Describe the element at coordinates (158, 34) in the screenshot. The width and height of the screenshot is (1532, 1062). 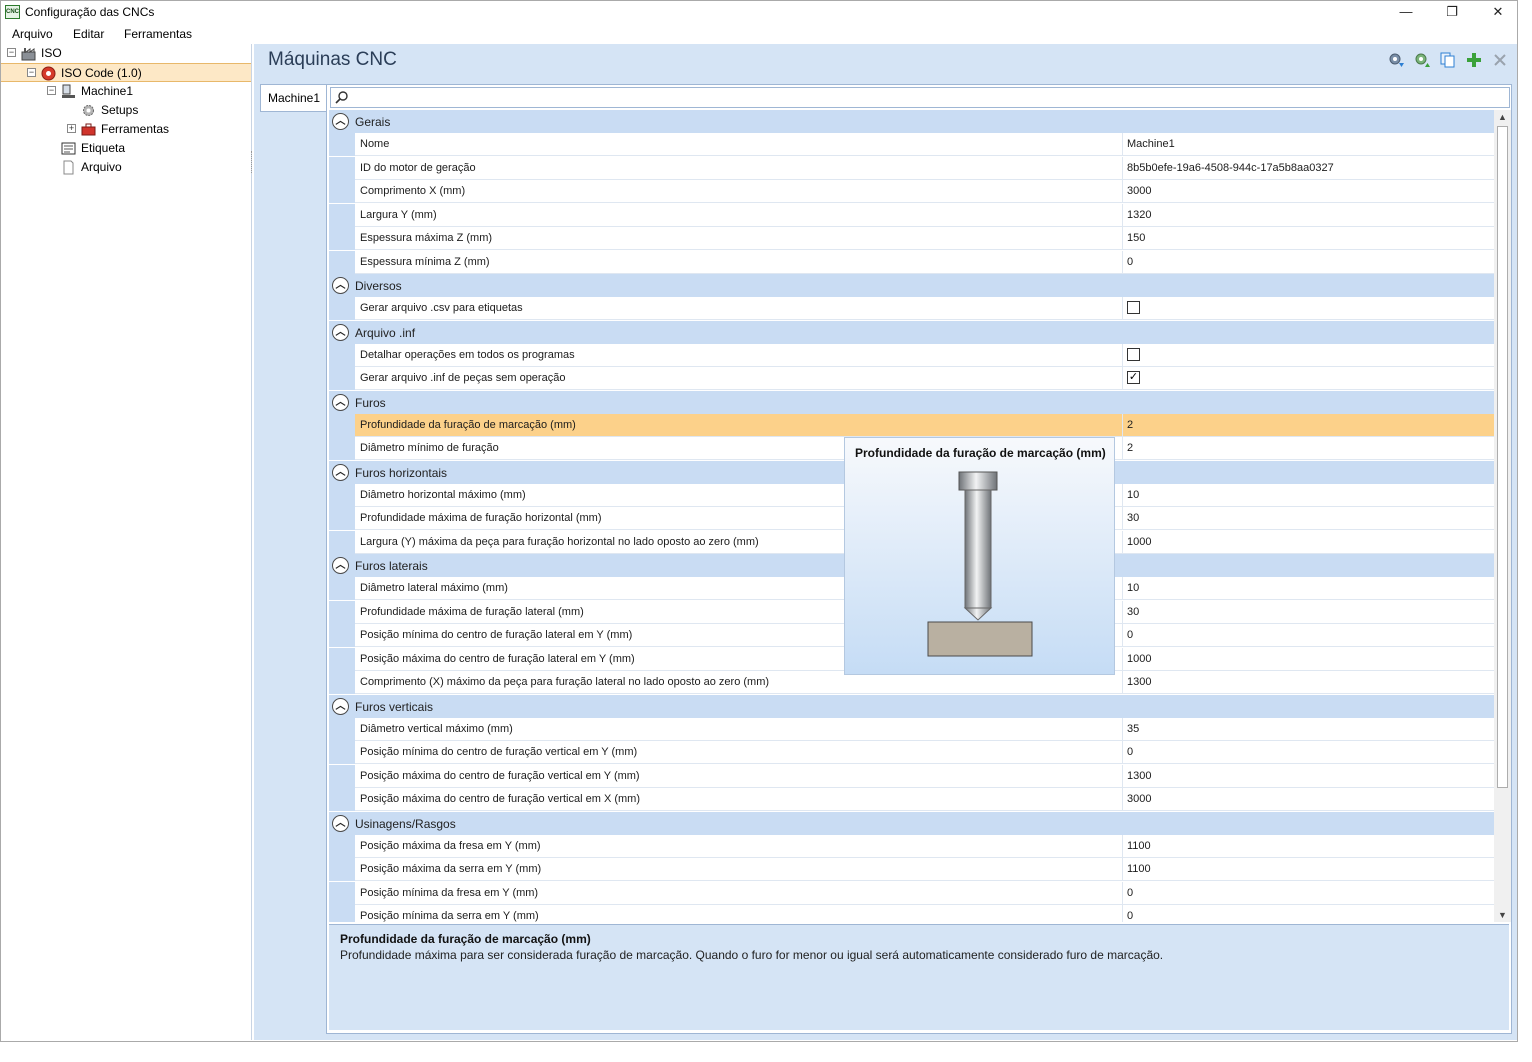
I see `menu-ferramentas: Ferramentas` at that location.